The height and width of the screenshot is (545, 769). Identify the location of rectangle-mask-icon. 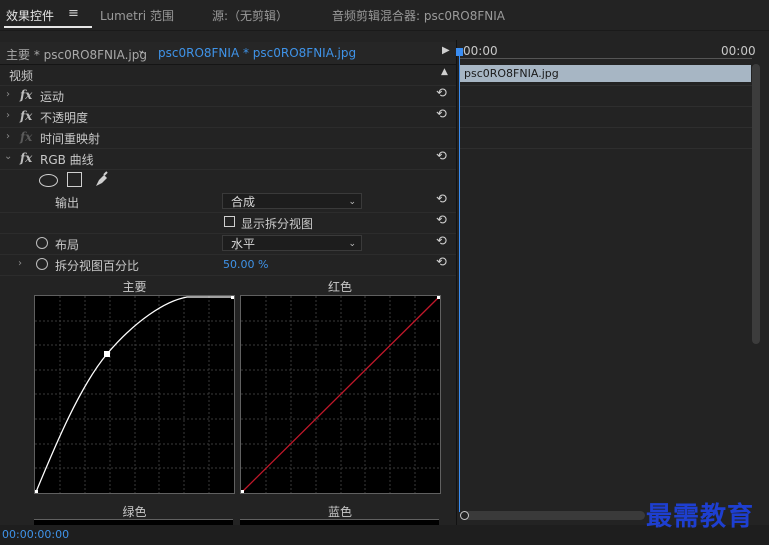
(74, 179).